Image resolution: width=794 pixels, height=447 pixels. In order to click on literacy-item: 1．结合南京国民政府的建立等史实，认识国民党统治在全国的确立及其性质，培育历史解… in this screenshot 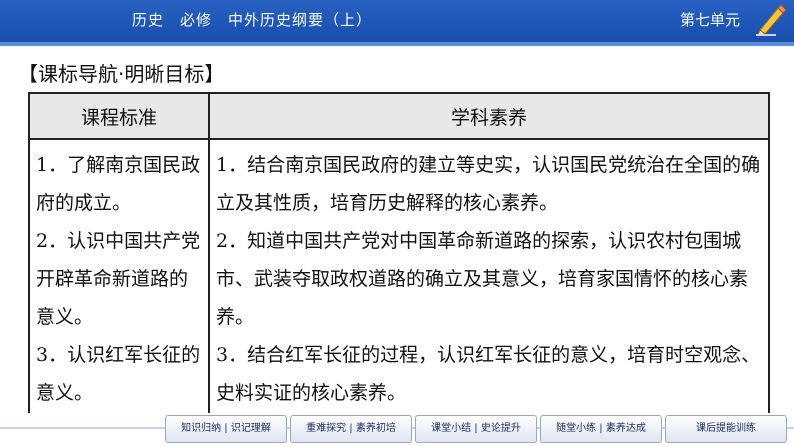, I will do `click(488, 184)`.